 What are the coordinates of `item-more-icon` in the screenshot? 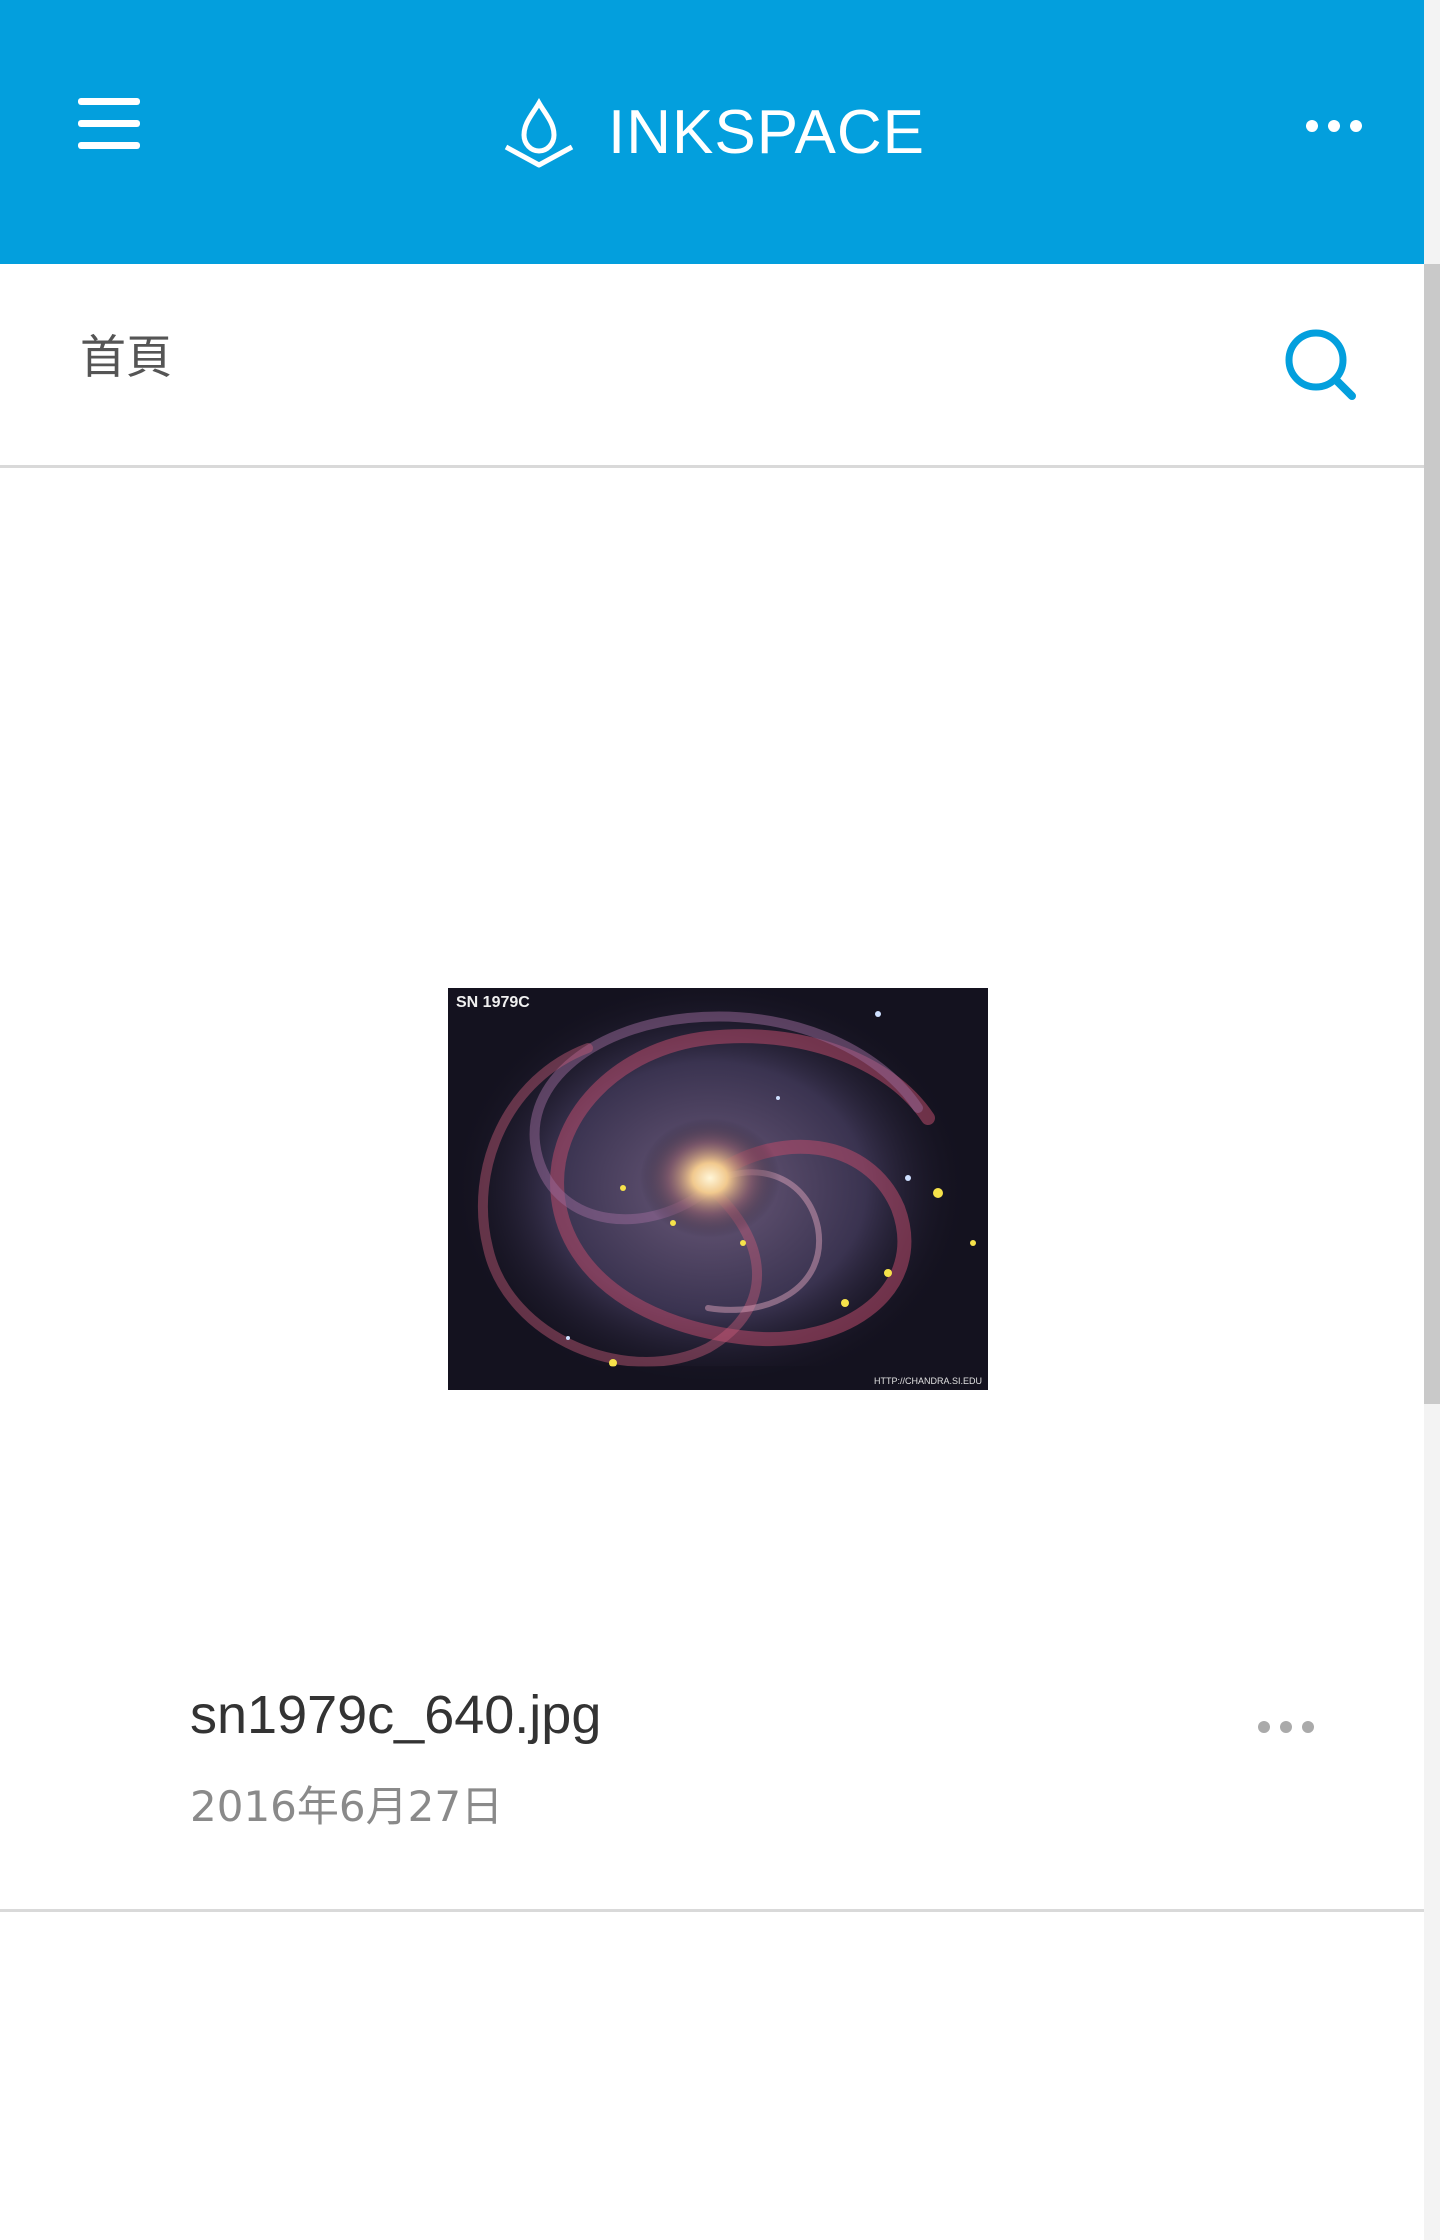 It's located at (1286, 1727).